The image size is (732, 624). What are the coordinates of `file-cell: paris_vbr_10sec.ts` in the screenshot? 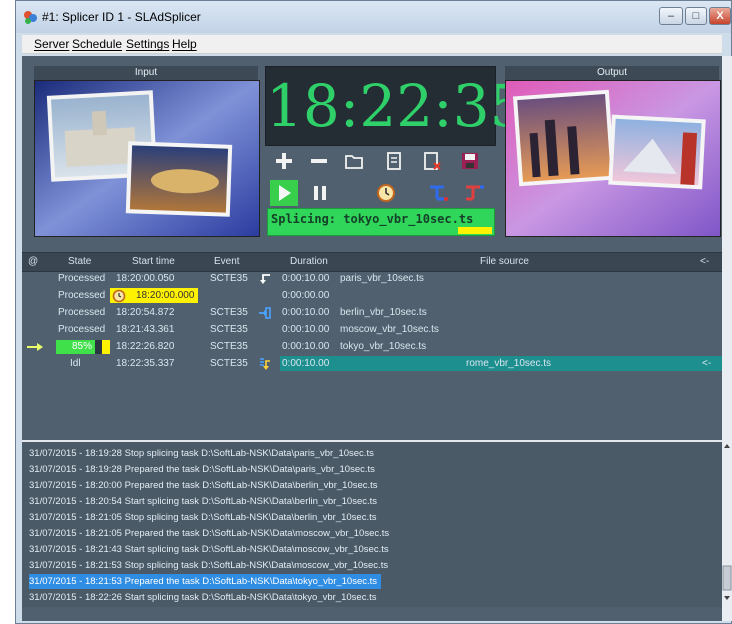 It's located at (382, 278).